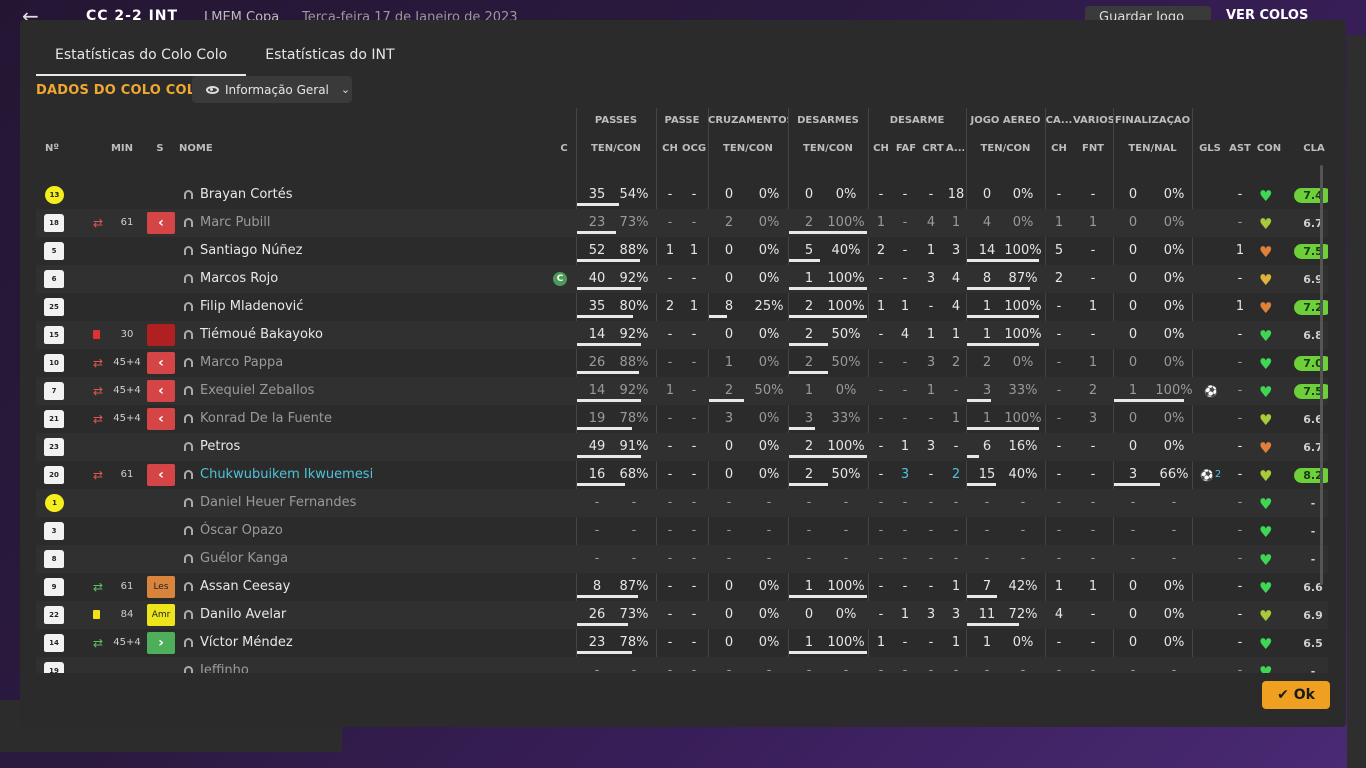 This screenshot has height=768, width=1366. I want to click on tab-away-stats: Estatísticas do INT, so click(329, 60).